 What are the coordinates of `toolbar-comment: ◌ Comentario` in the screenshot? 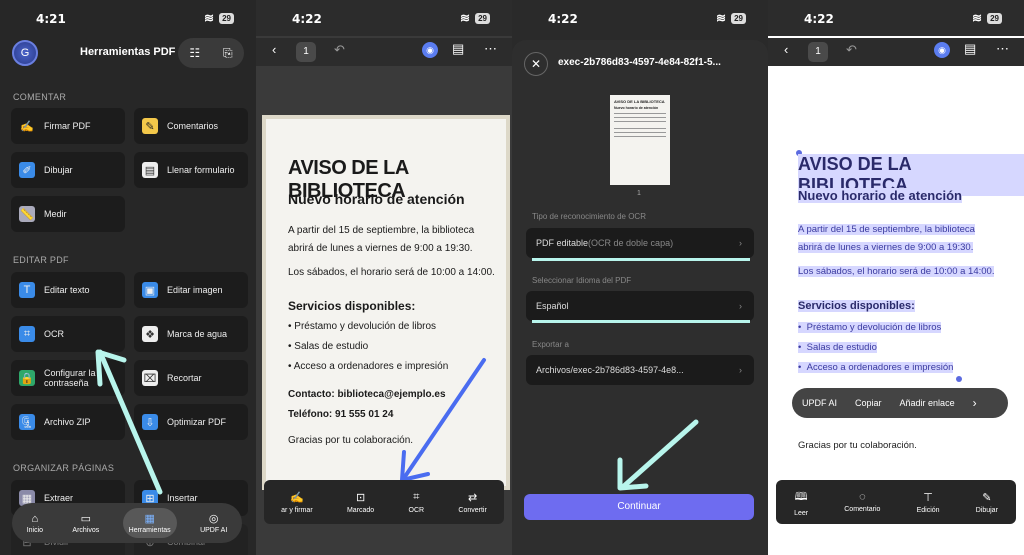 It's located at (862, 502).